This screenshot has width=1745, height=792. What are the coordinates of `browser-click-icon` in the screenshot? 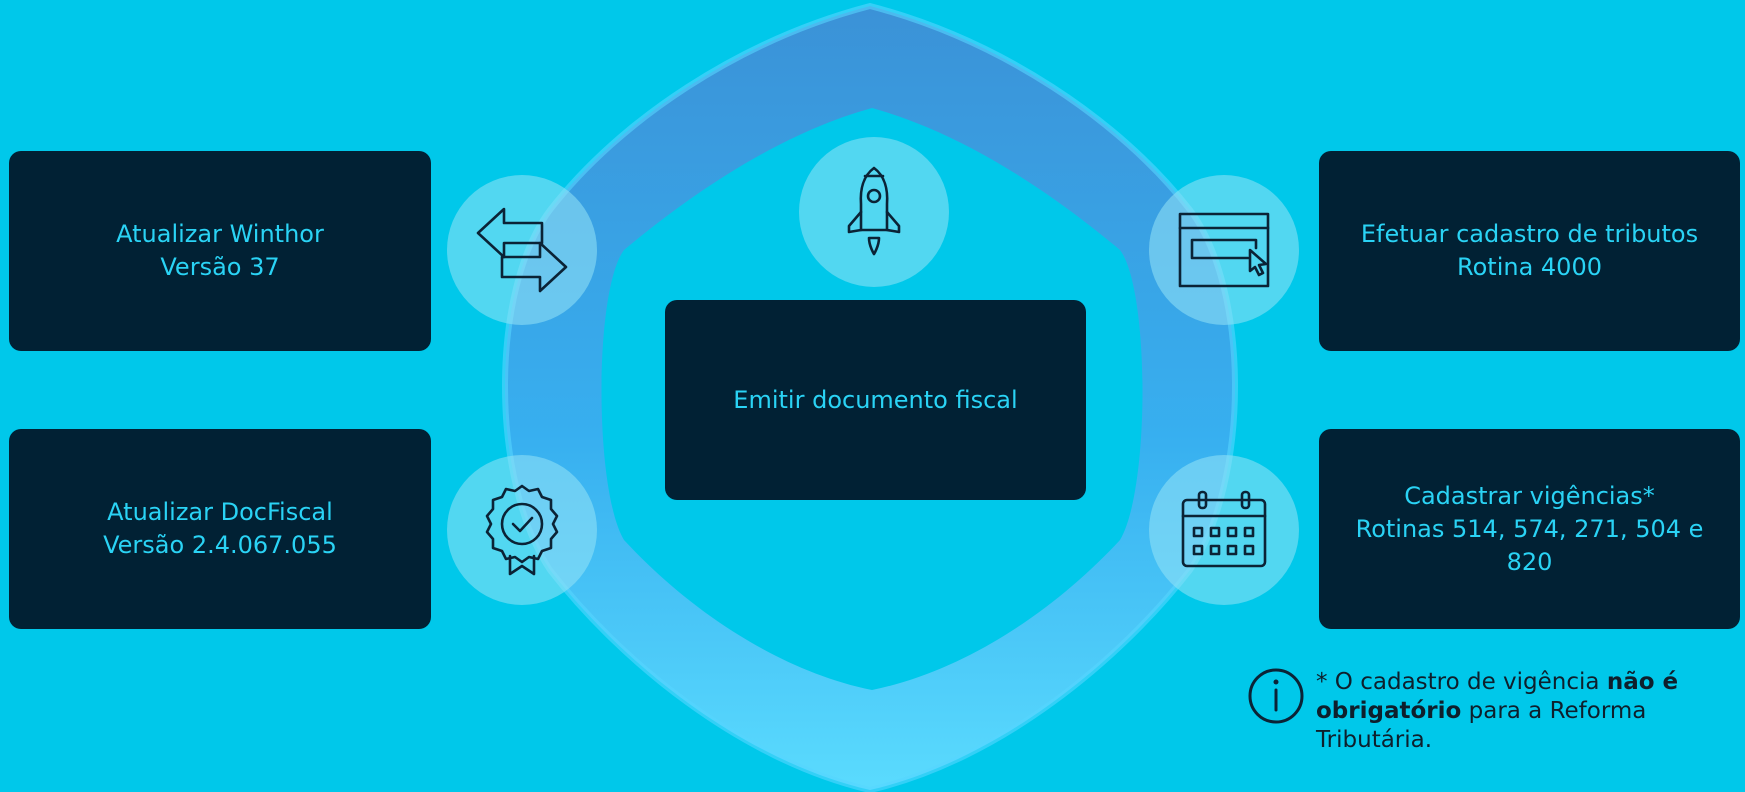 It's located at (1224, 250).